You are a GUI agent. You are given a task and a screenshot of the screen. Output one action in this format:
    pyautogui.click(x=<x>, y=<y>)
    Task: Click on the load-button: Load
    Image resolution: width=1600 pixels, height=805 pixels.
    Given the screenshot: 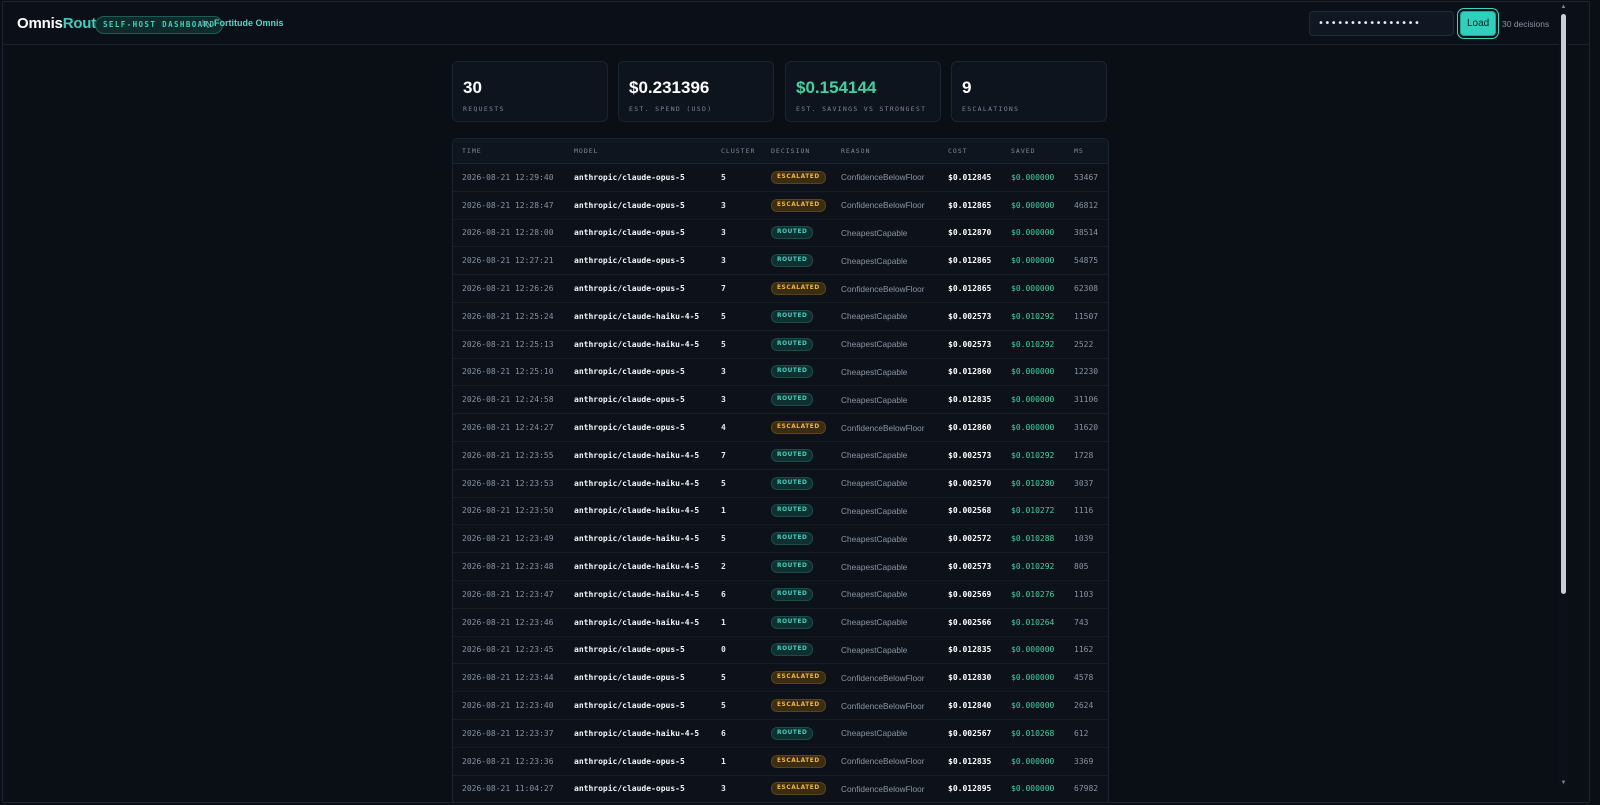 What is the action you would take?
    pyautogui.click(x=1478, y=23)
    